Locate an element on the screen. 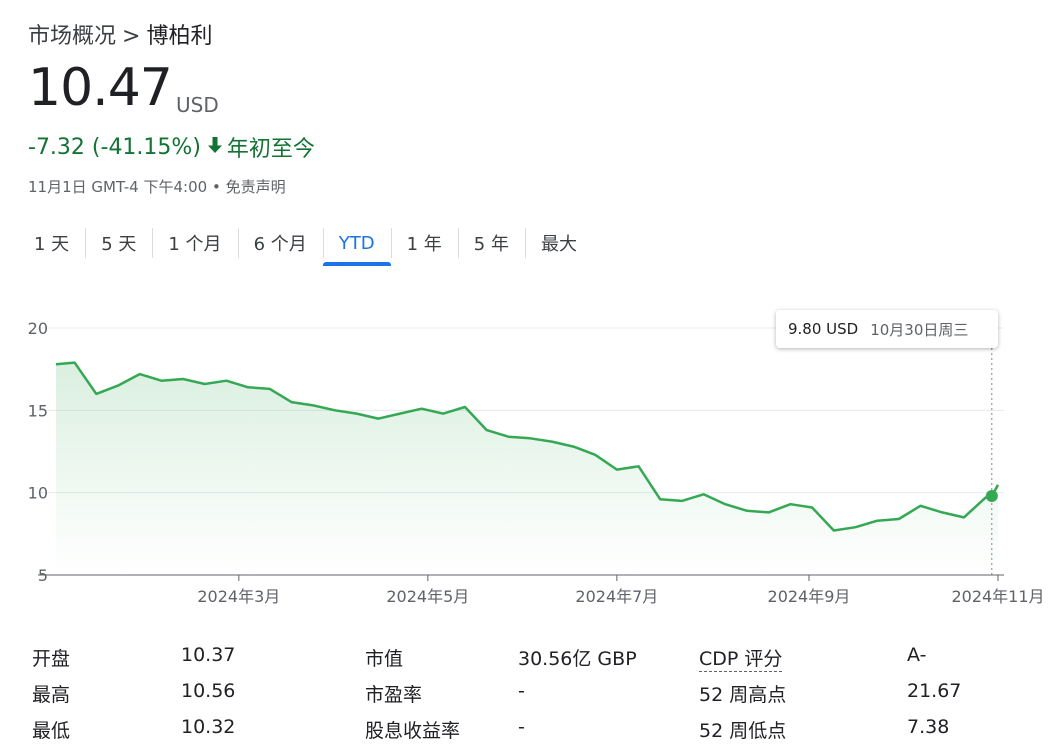  tooltip-date: 10月30日周三 is located at coordinates (919, 329).